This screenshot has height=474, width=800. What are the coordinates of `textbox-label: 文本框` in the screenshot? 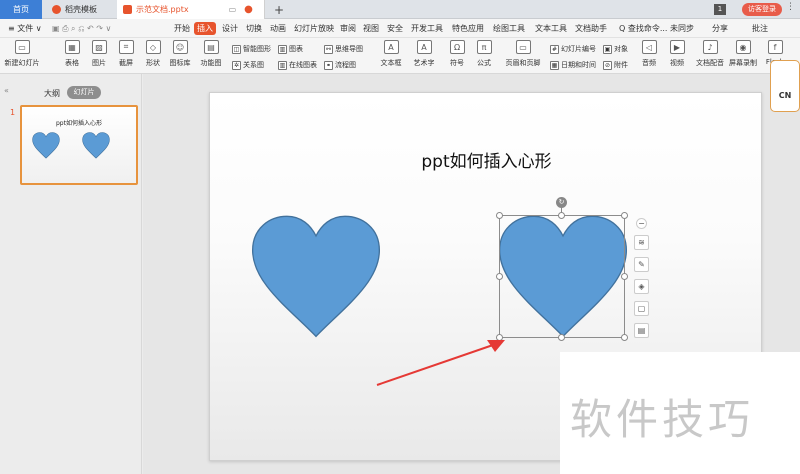 It's located at (391, 63).